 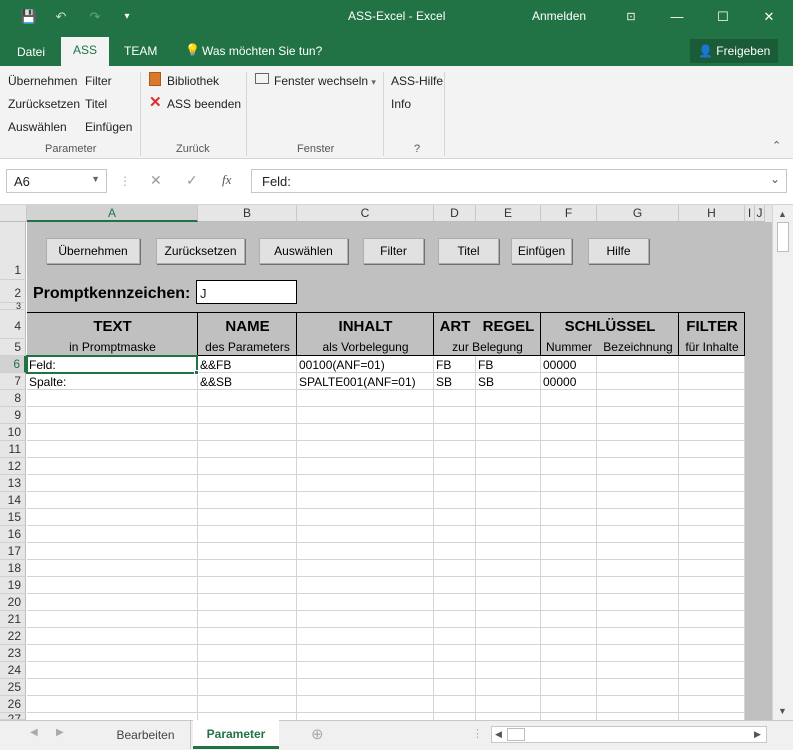 What do you see at coordinates (193, 81) in the screenshot?
I see `ribbon-bibliothek: Bibliothek` at bounding box center [193, 81].